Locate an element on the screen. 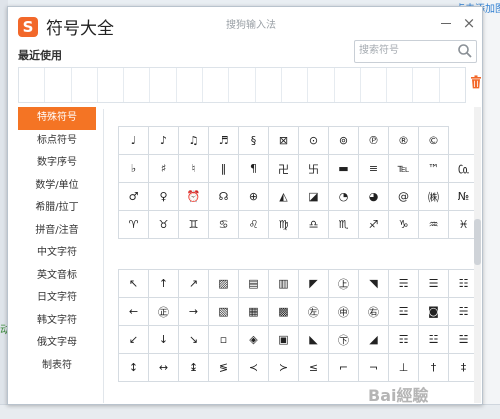 The width and height of the screenshot is (500, 419). symbol-cell: 卍 is located at coordinates (283, 168).